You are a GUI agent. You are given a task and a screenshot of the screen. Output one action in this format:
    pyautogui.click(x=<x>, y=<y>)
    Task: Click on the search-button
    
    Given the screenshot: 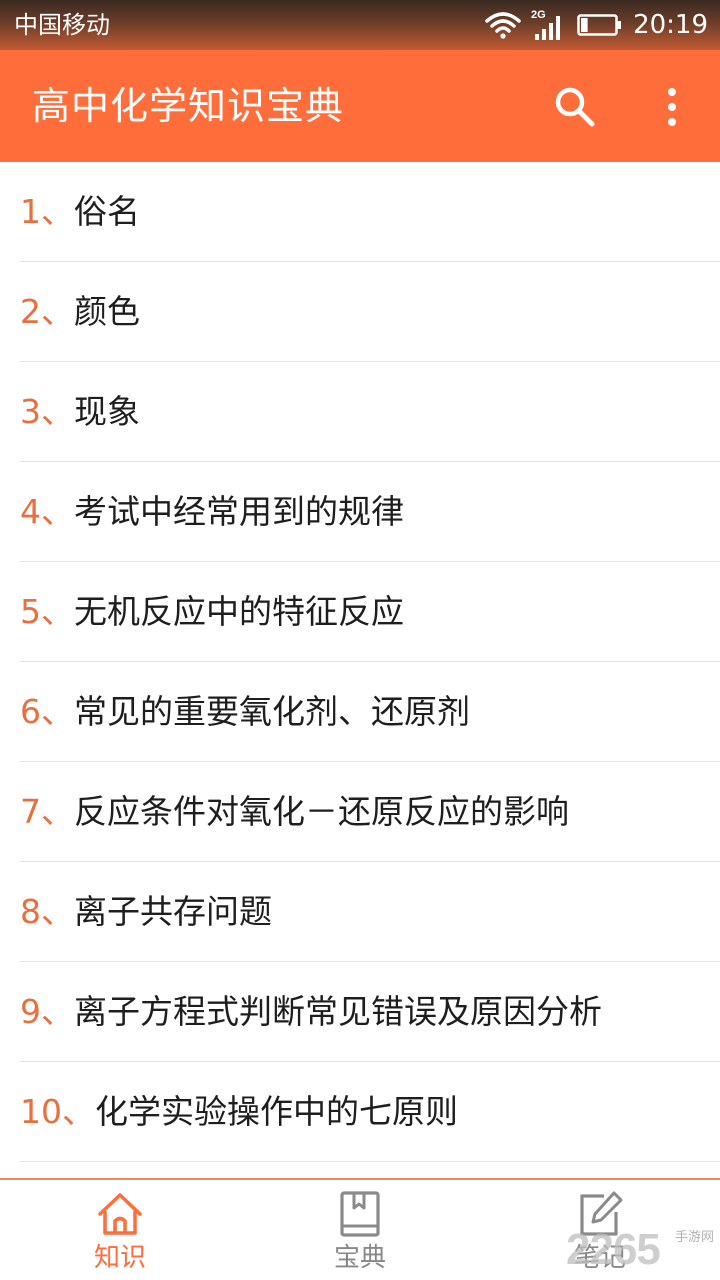 What is the action you would take?
    pyautogui.click(x=575, y=107)
    